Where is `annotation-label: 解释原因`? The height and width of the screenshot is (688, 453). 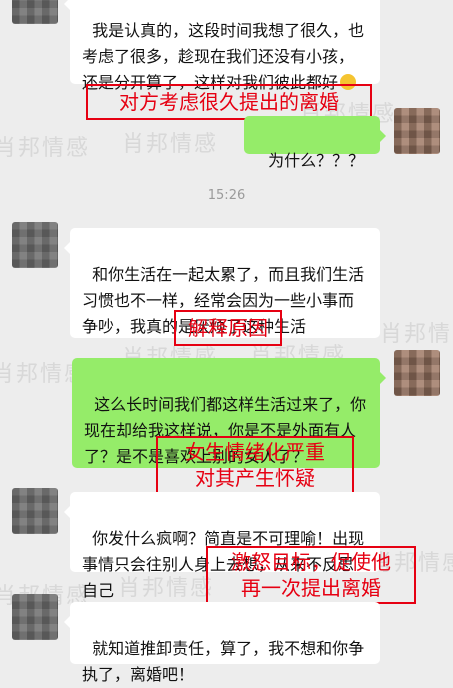
annotation-label: 解释原因 is located at coordinates (228, 328).